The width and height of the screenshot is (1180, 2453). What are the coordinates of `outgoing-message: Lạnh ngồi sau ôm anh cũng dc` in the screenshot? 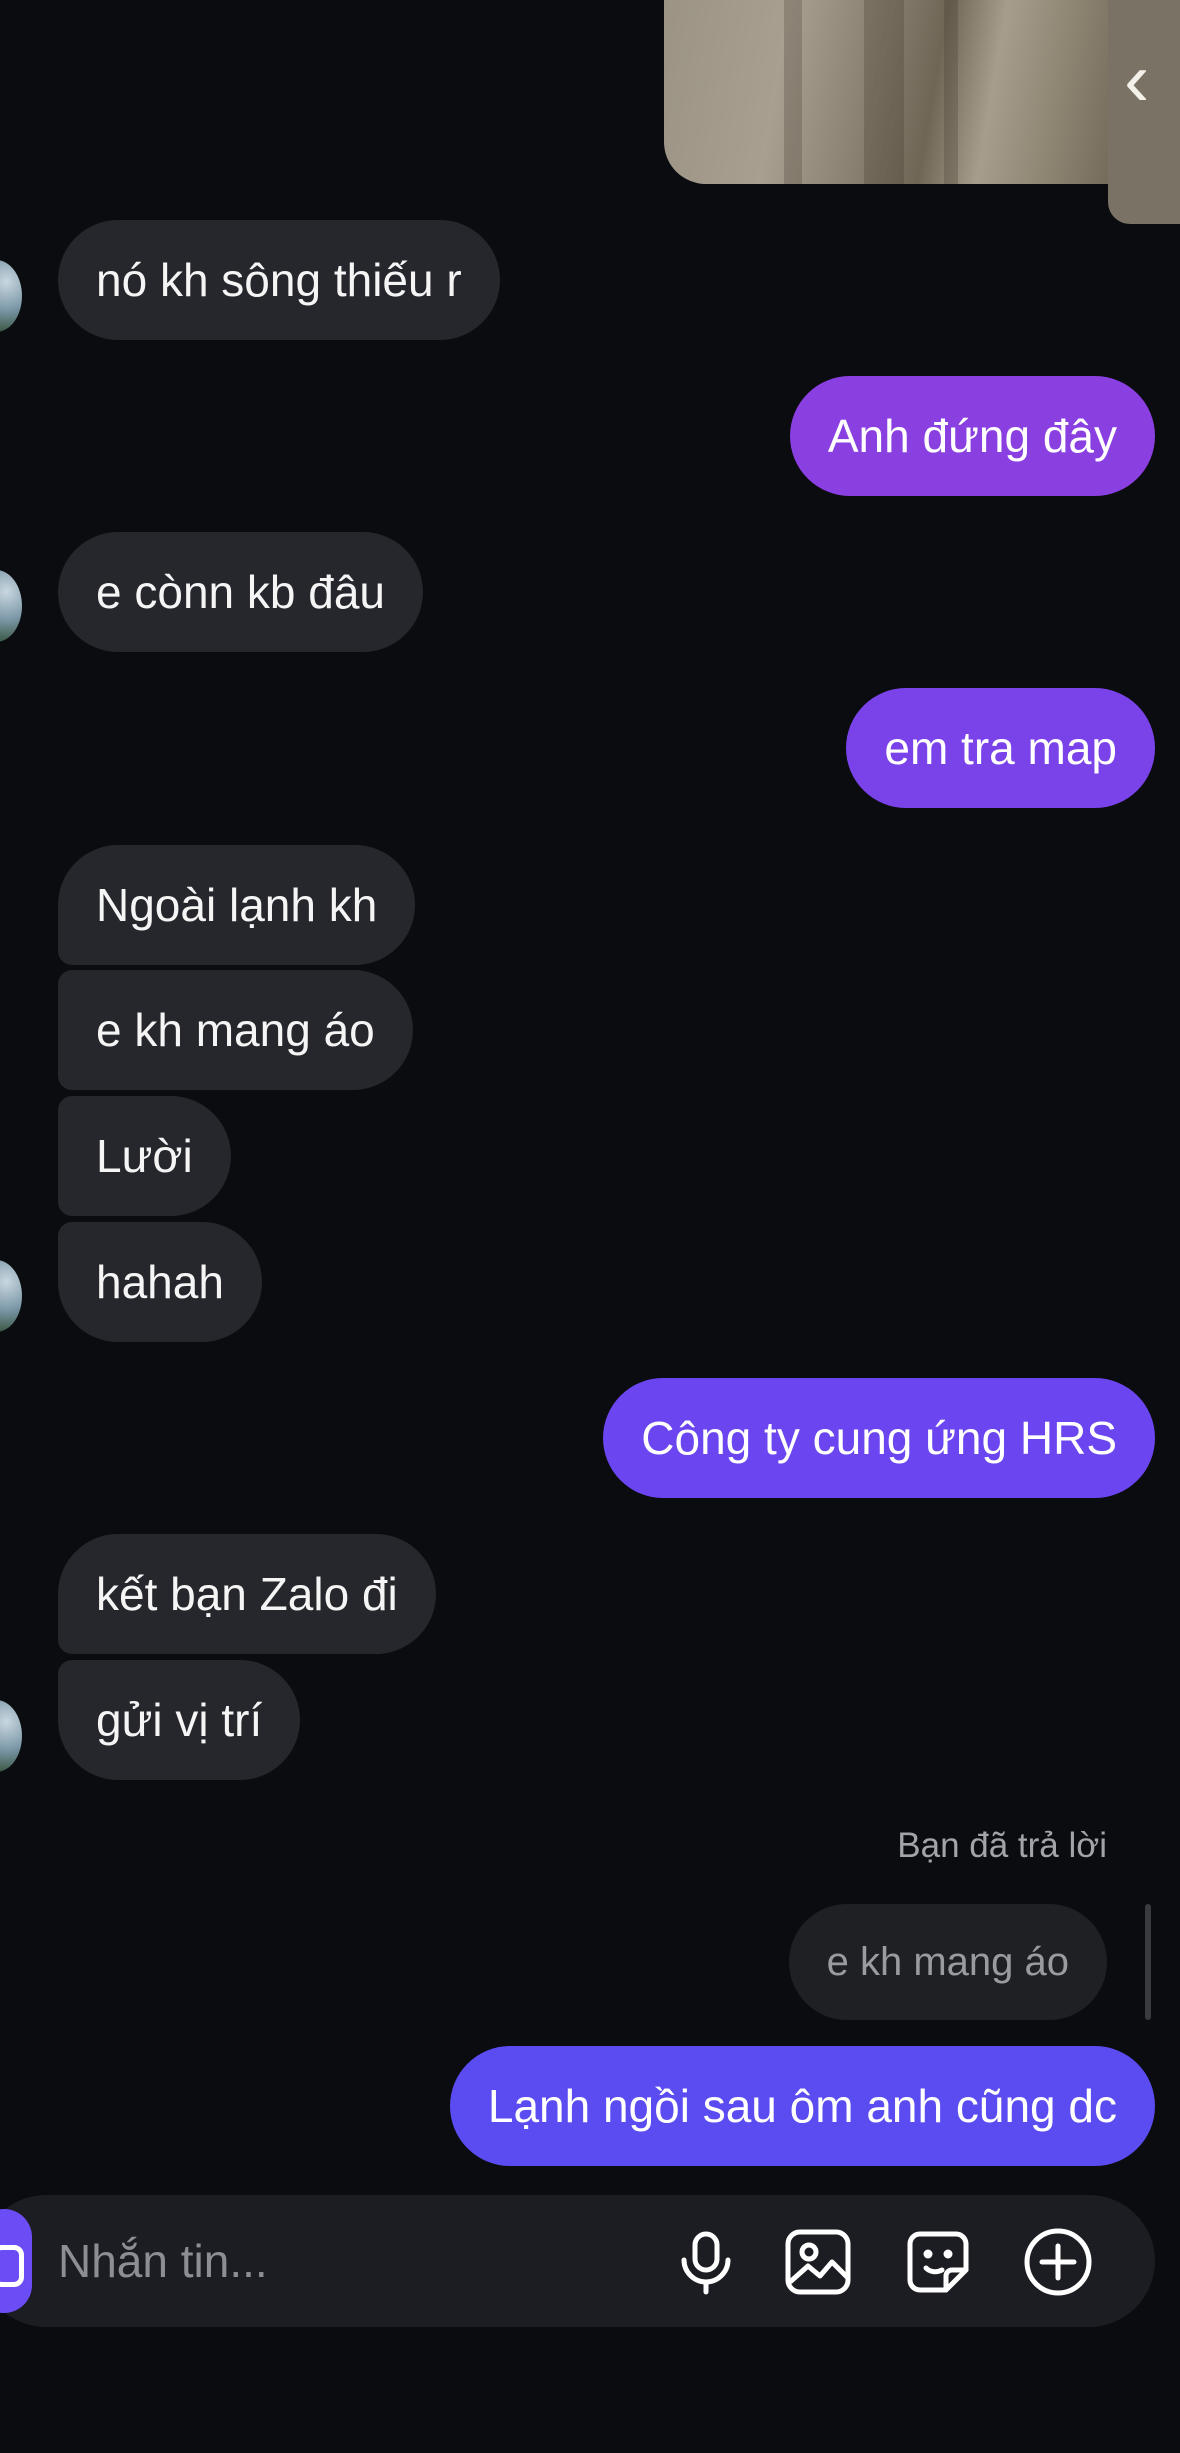 It's located at (802, 2106).